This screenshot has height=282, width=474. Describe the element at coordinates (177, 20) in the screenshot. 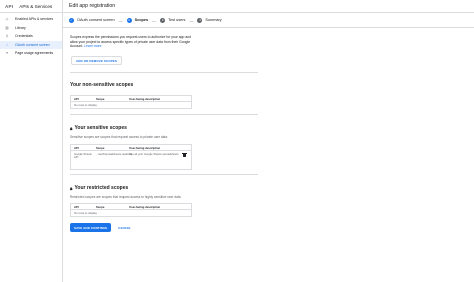

I see `step-label: Test users` at that location.